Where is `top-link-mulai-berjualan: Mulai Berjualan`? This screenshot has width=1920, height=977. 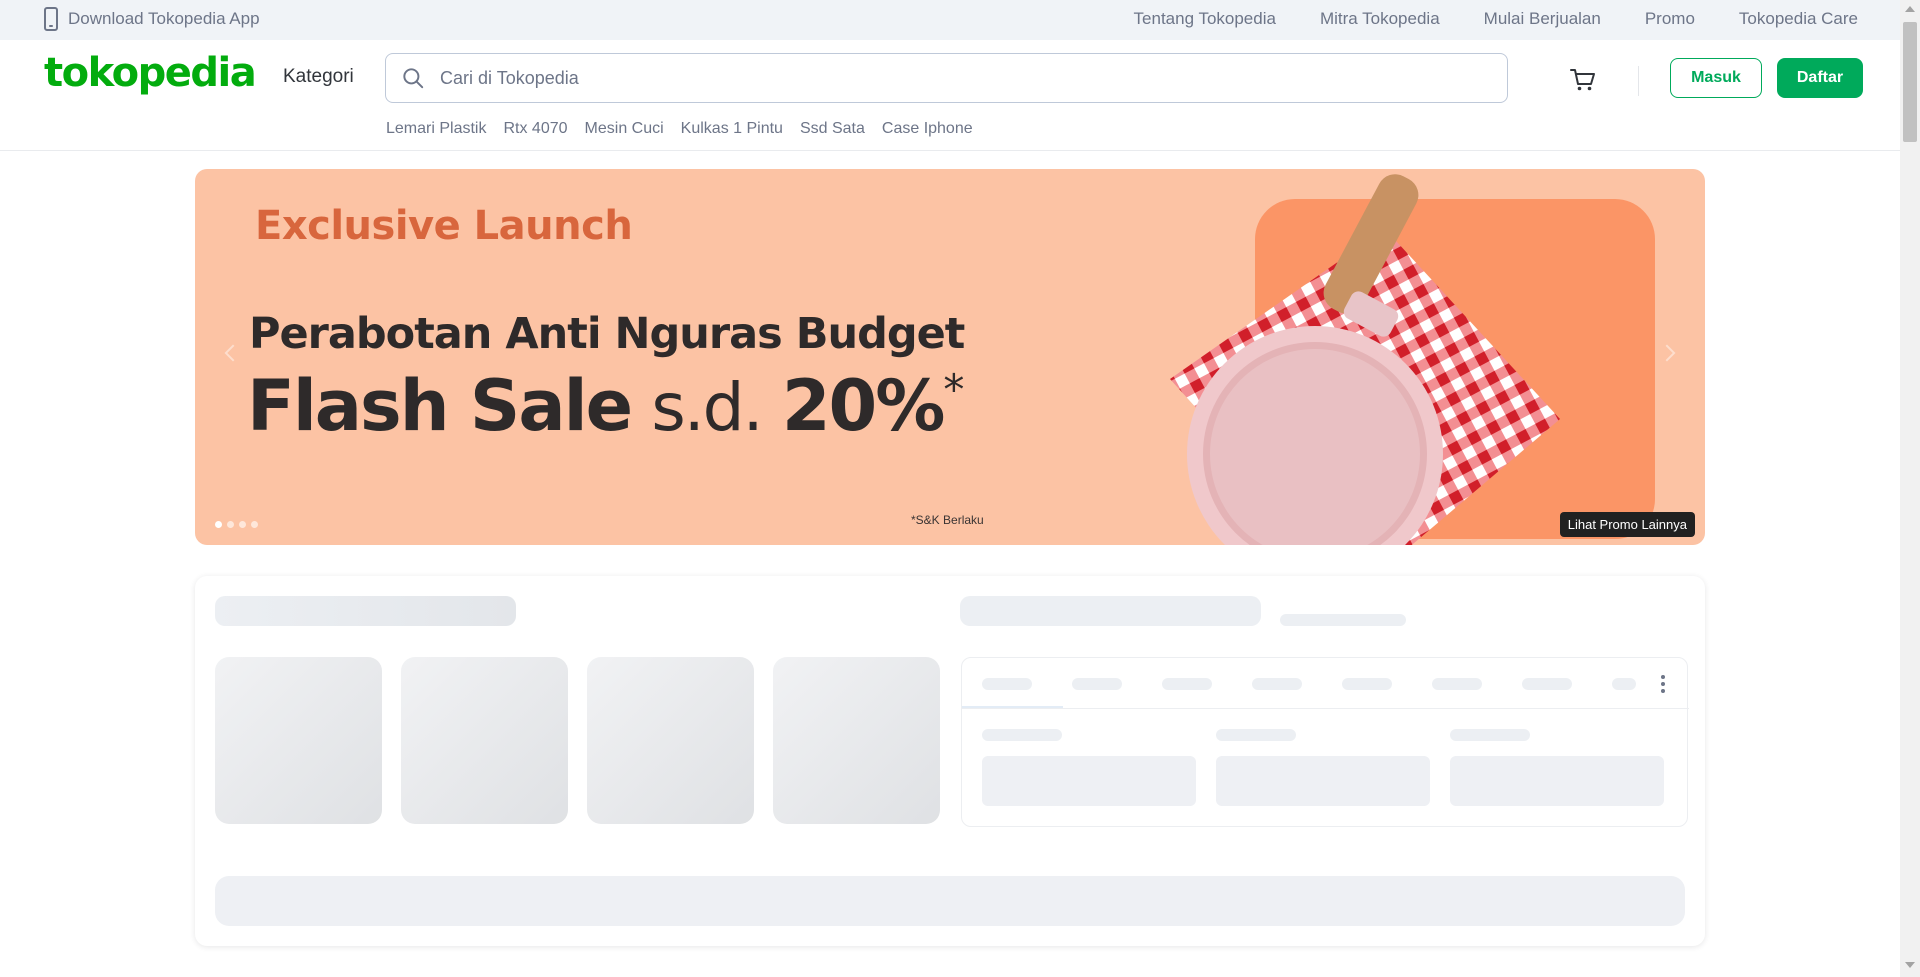
top-link-mulai-berjualan: Mulai Berjualan is located at coordinates (1542, 19).